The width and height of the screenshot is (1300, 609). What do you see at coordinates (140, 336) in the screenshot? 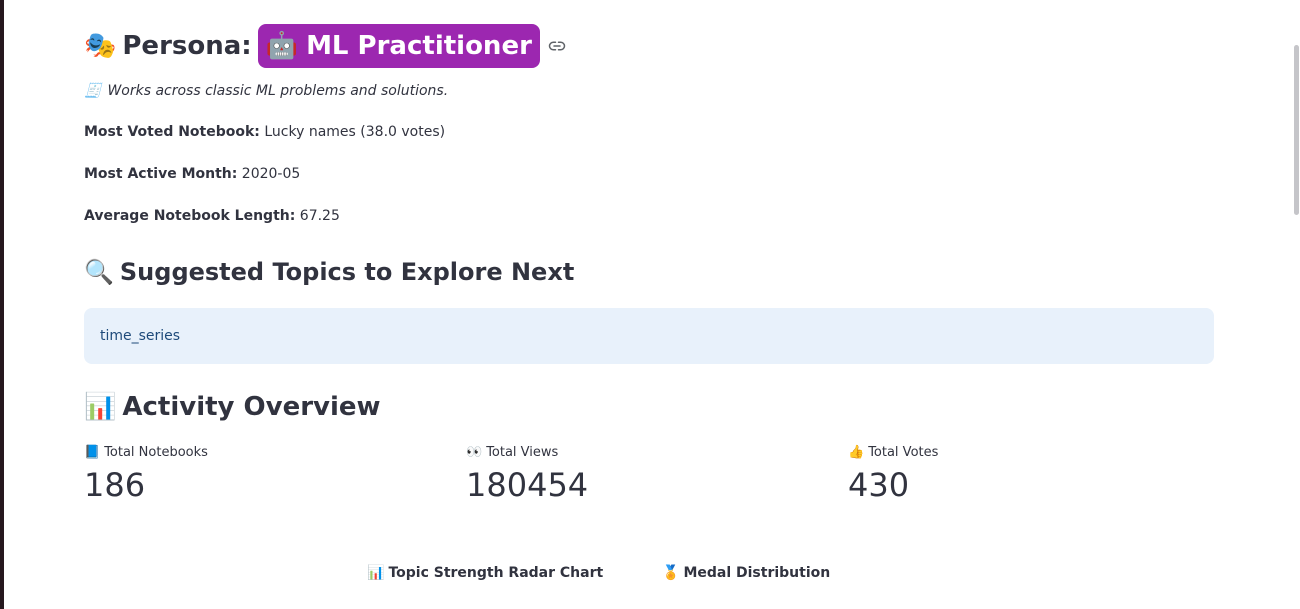
I see `suggested-topic-item: time_series` at bounding box center [140, 336].